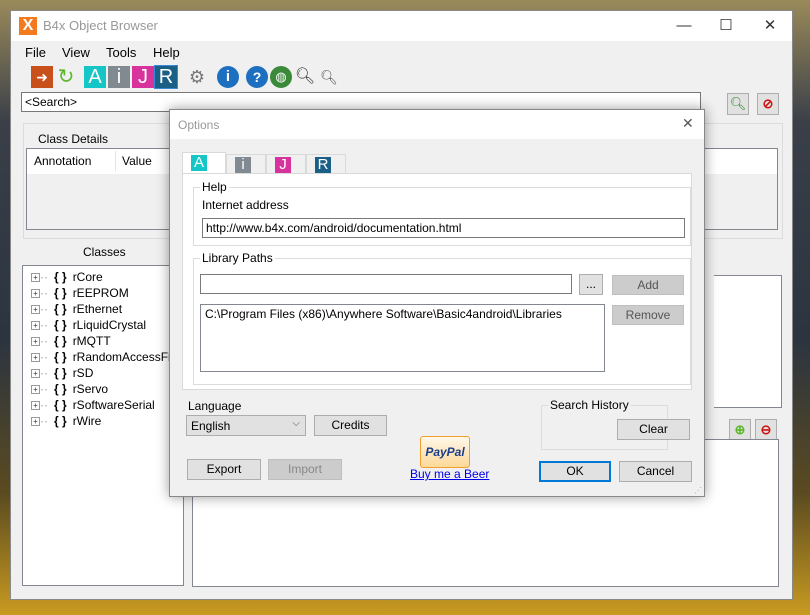  Describe the element at coordinates (738, 104) in the screenshot. I see `search-go-button: 🔍︎` at that location.